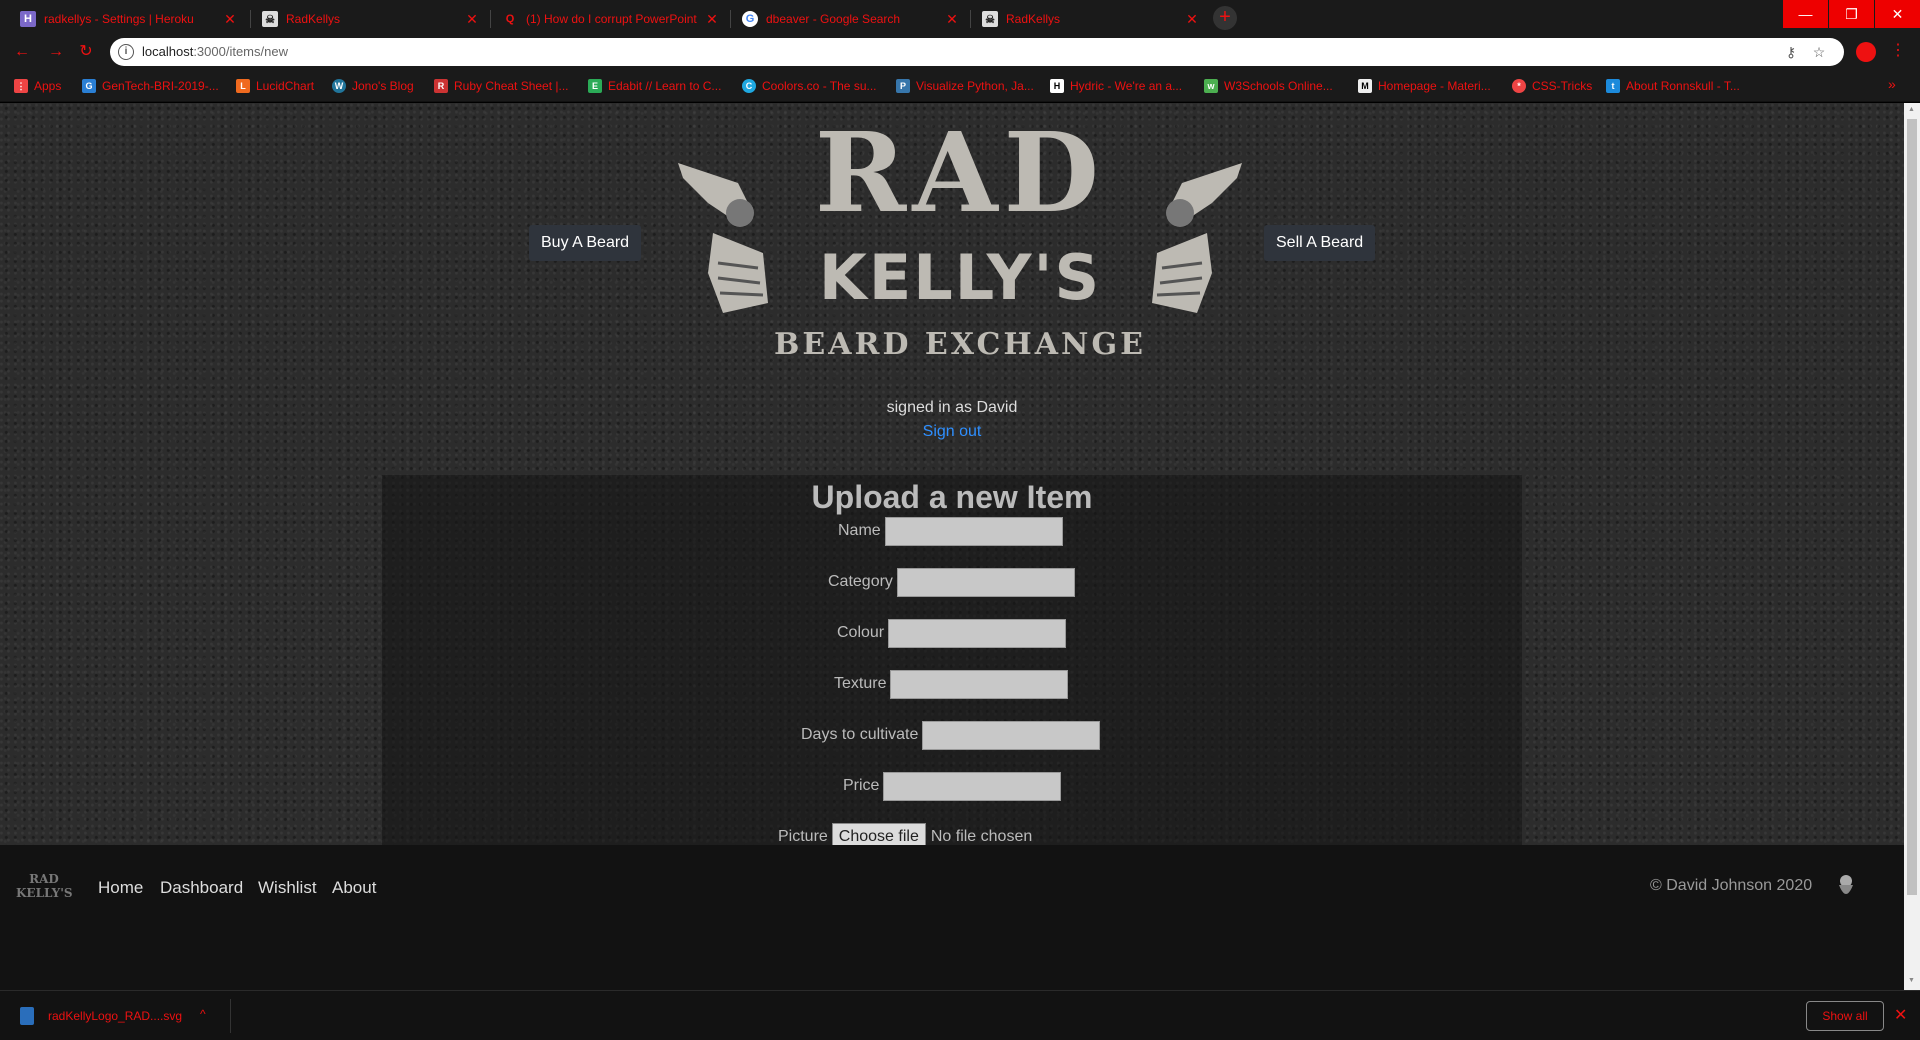  I want to click on key-icon: ⚷, so click(1791, 52).